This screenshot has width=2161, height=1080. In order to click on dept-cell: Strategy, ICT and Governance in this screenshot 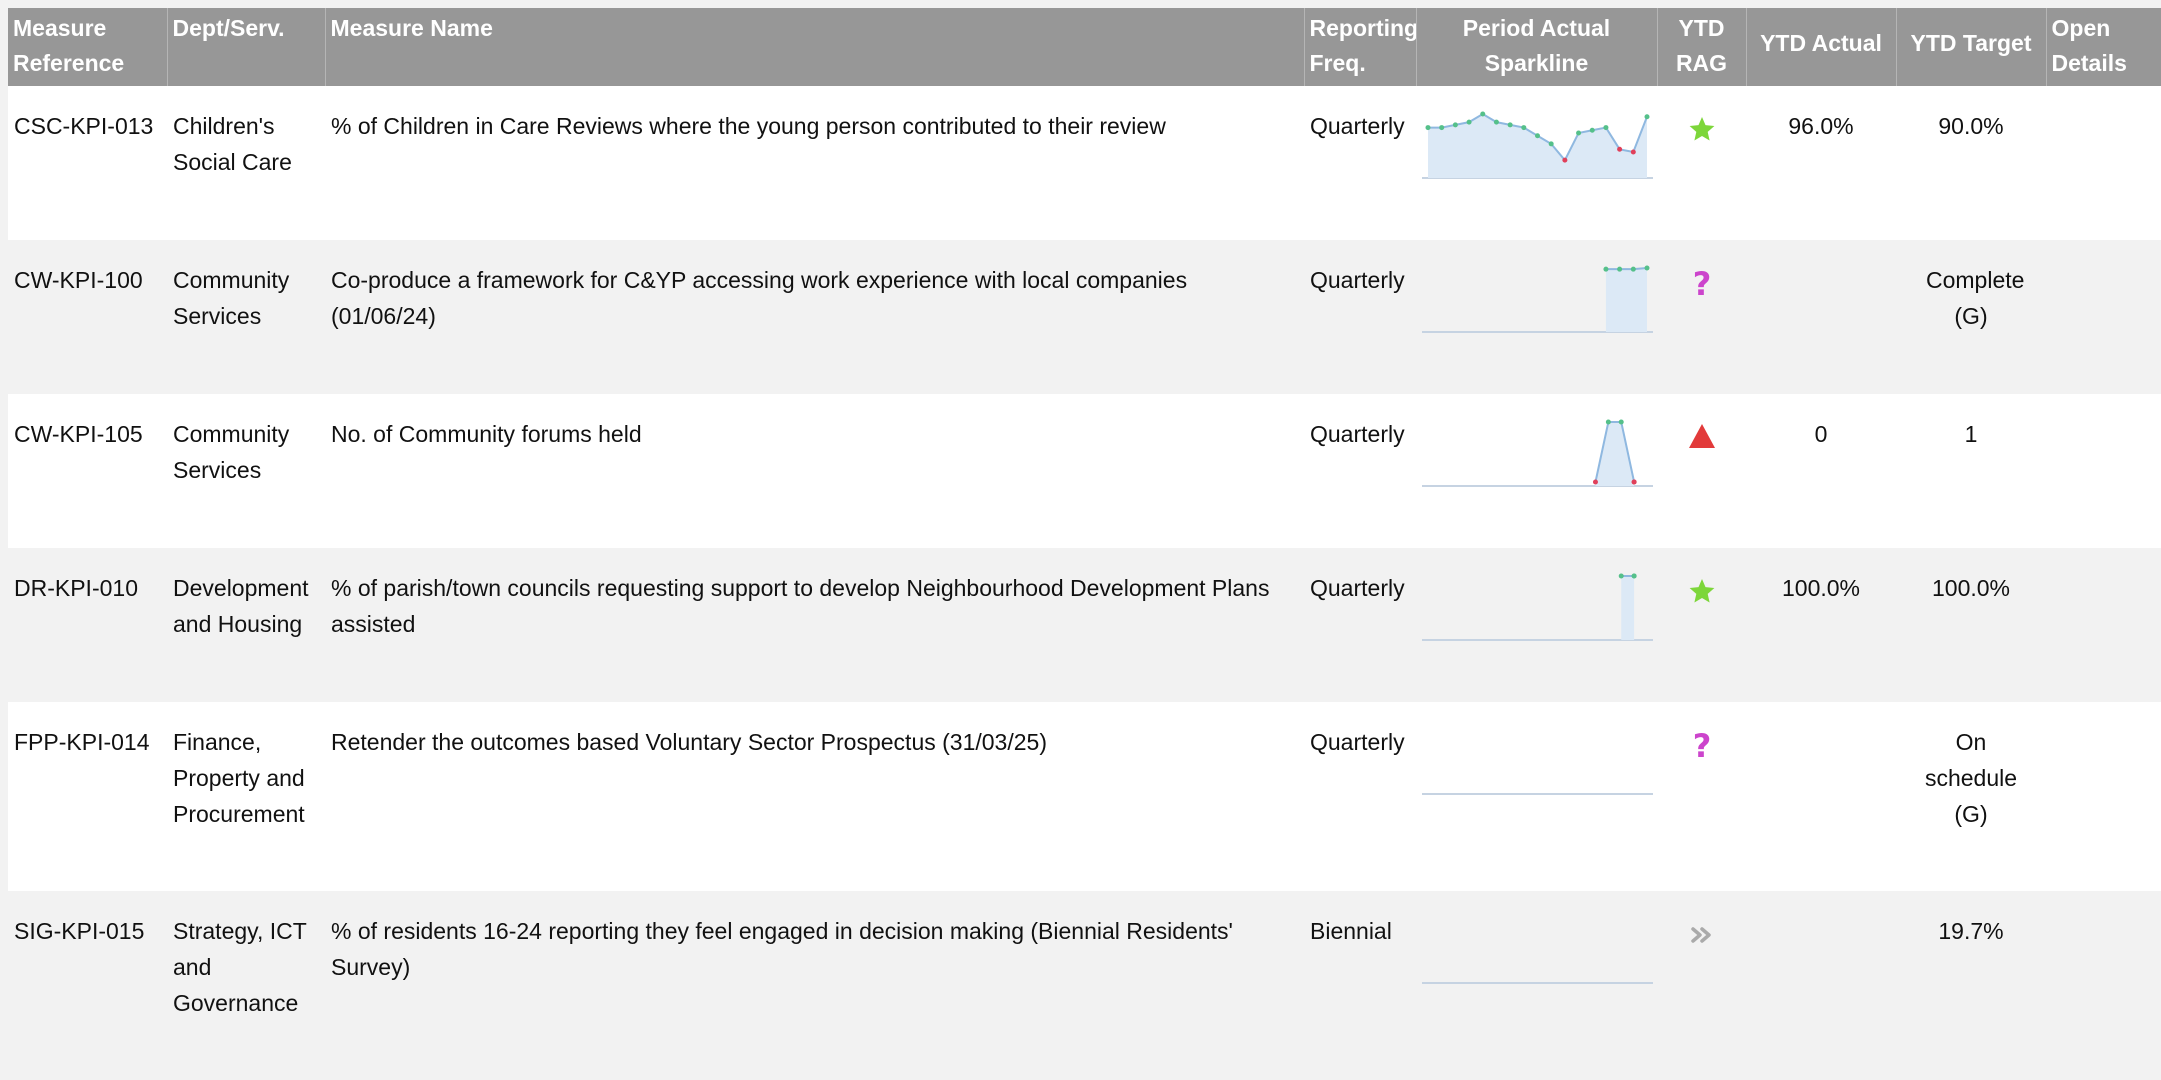, I will do `click(246, 985)`.